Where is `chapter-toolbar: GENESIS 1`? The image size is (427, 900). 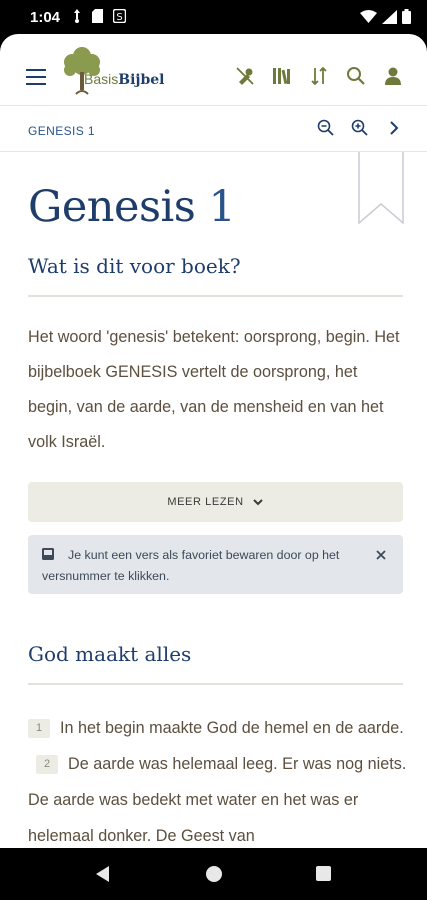
chapter-toolbar: GENESIS 1 is located at coordinates (213, 129).